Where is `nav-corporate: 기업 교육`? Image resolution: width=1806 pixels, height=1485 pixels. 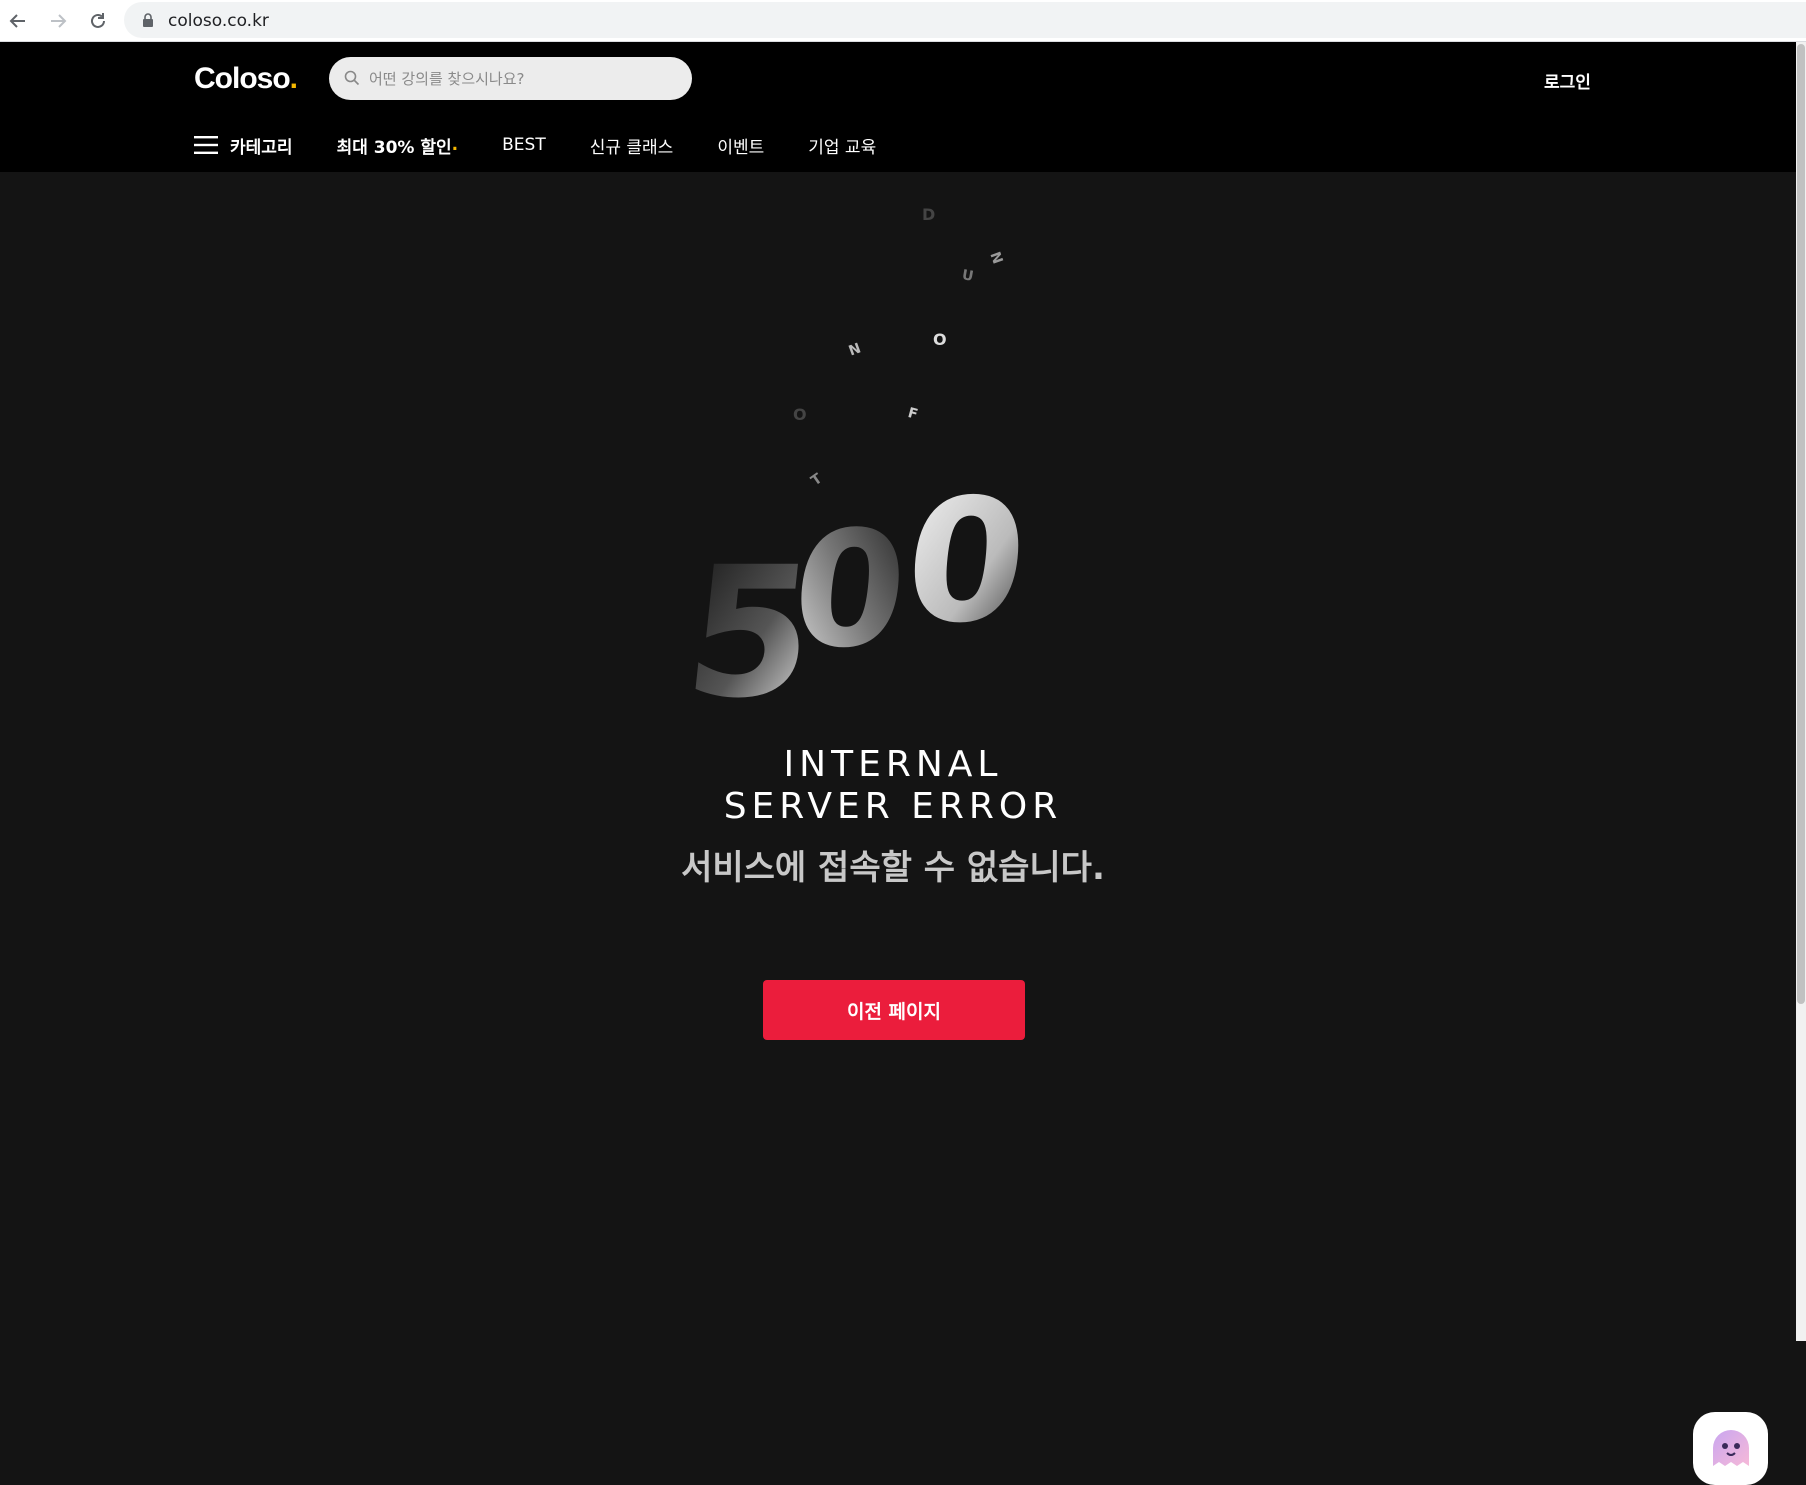 nav-corporate: 기업 교육 is located at coordinates (842, 145).